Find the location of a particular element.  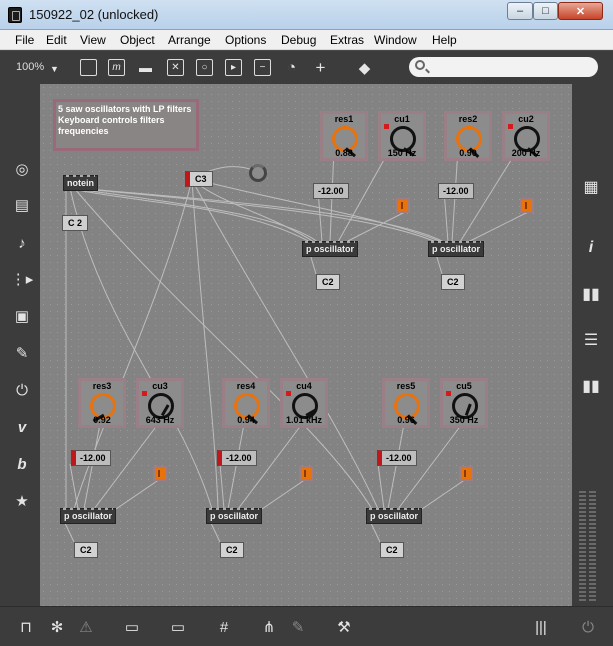

zoom-chevron-down-icon: ▼ is located at coordinates (54, 68).